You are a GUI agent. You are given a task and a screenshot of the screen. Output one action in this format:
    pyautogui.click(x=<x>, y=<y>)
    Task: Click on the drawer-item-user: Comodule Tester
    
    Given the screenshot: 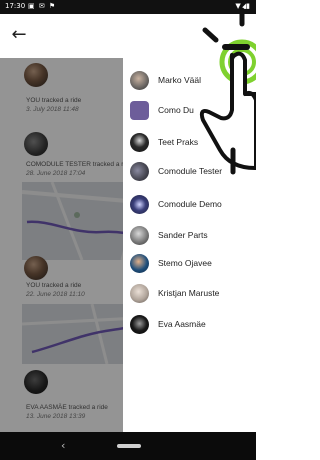 What is the action you would take?
    pyautogui.click(x=189, y=172)
    